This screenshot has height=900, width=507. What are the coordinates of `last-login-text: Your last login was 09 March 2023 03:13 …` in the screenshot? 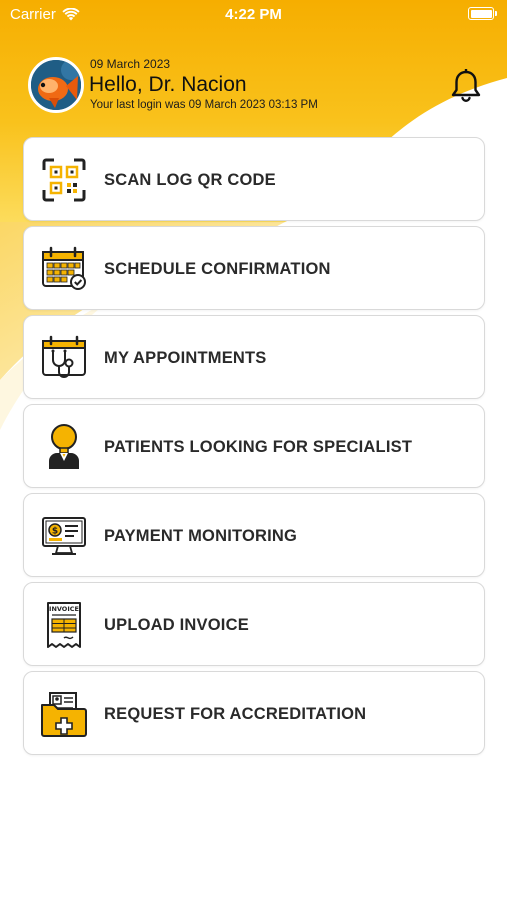 It's located at (204, 105).